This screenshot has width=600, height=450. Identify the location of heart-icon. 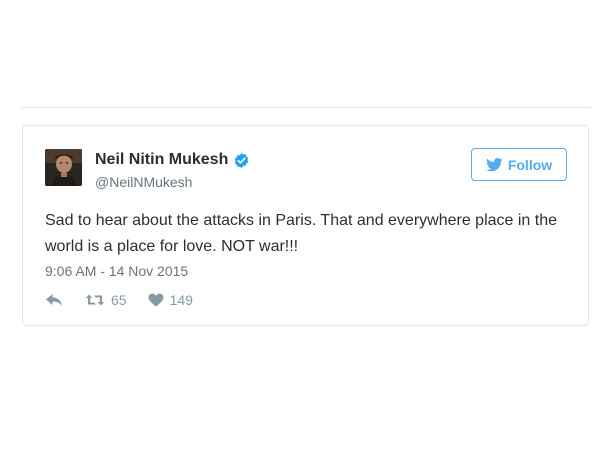
(156, 300).